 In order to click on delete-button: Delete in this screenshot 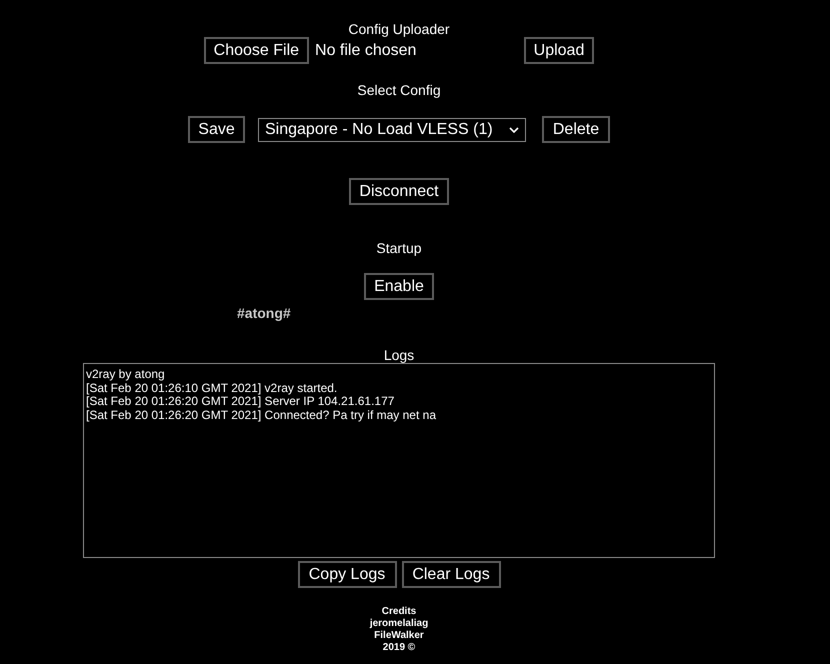, I will do `click(576, 129)`.